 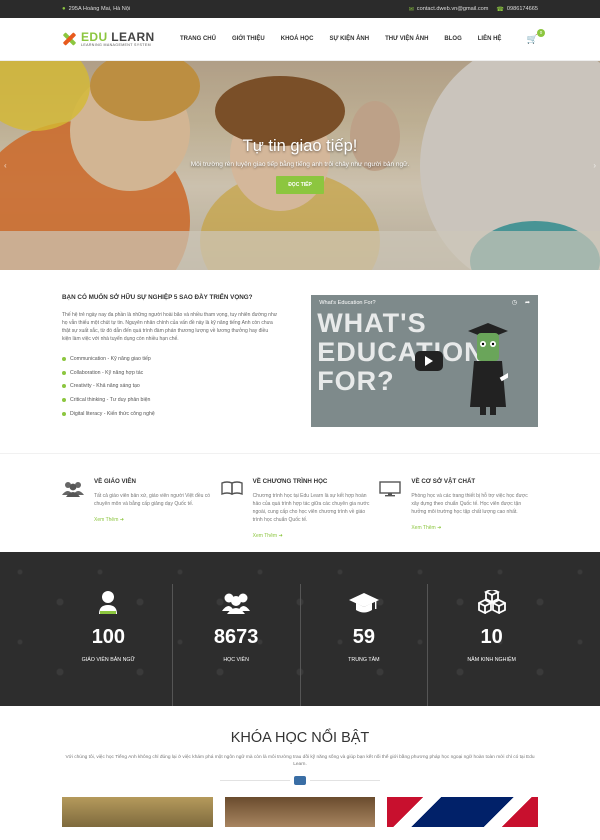 I want to click on list-item: Critical thinking - Tư duy phản biện, so click(x=169, y=400).